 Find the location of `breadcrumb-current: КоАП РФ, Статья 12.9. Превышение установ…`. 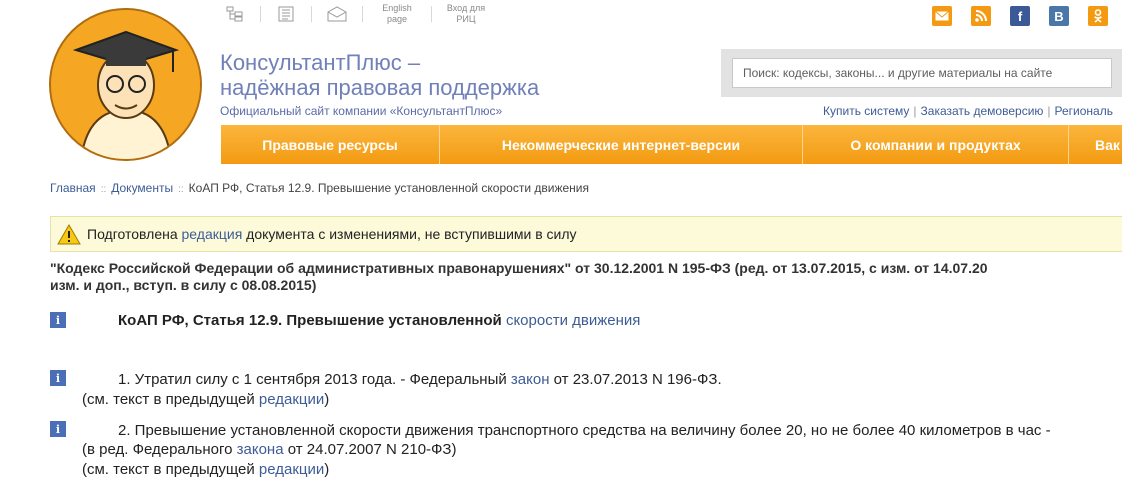

breadcrumb-current: КоАП РФ, Статья 12.9. Превышение установ… is located at coordinates (388, 188).